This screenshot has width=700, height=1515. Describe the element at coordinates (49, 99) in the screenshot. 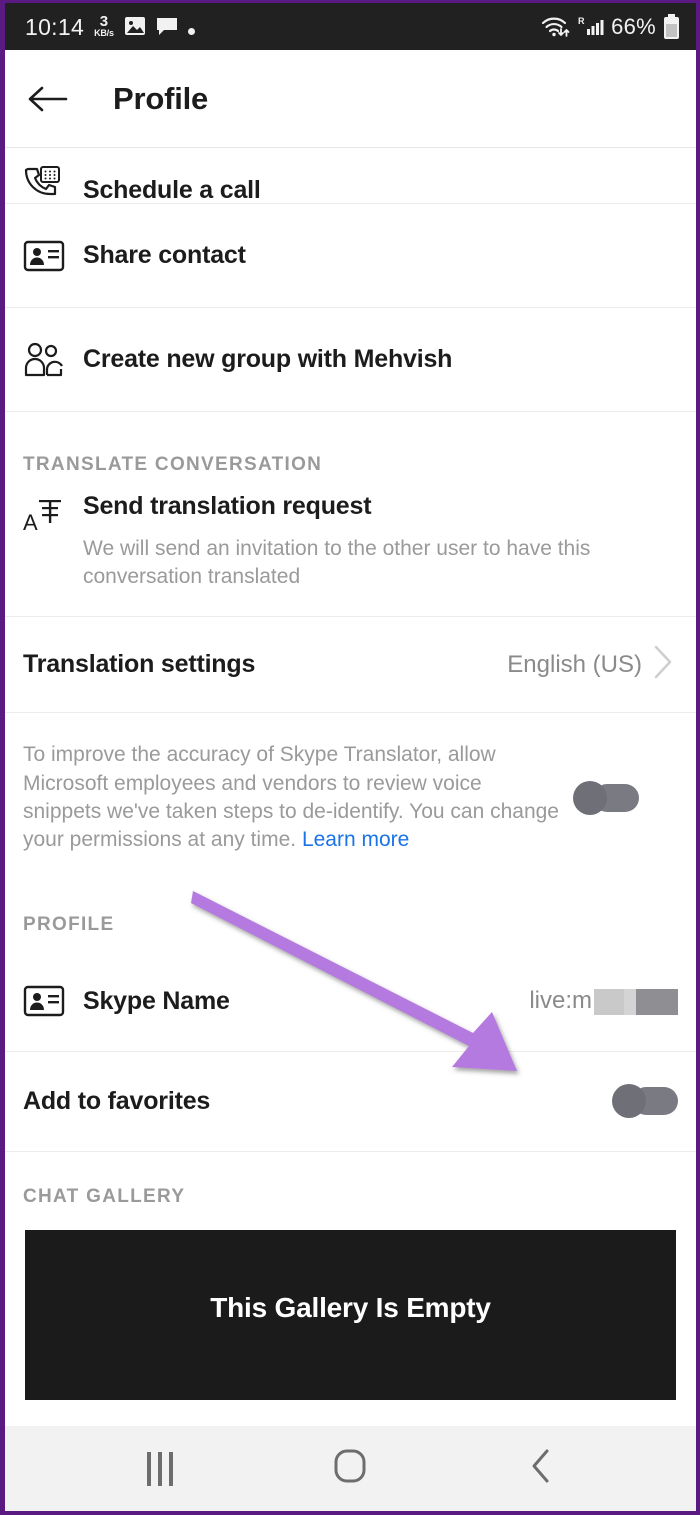

I see `back-arrow-icon` at that location.